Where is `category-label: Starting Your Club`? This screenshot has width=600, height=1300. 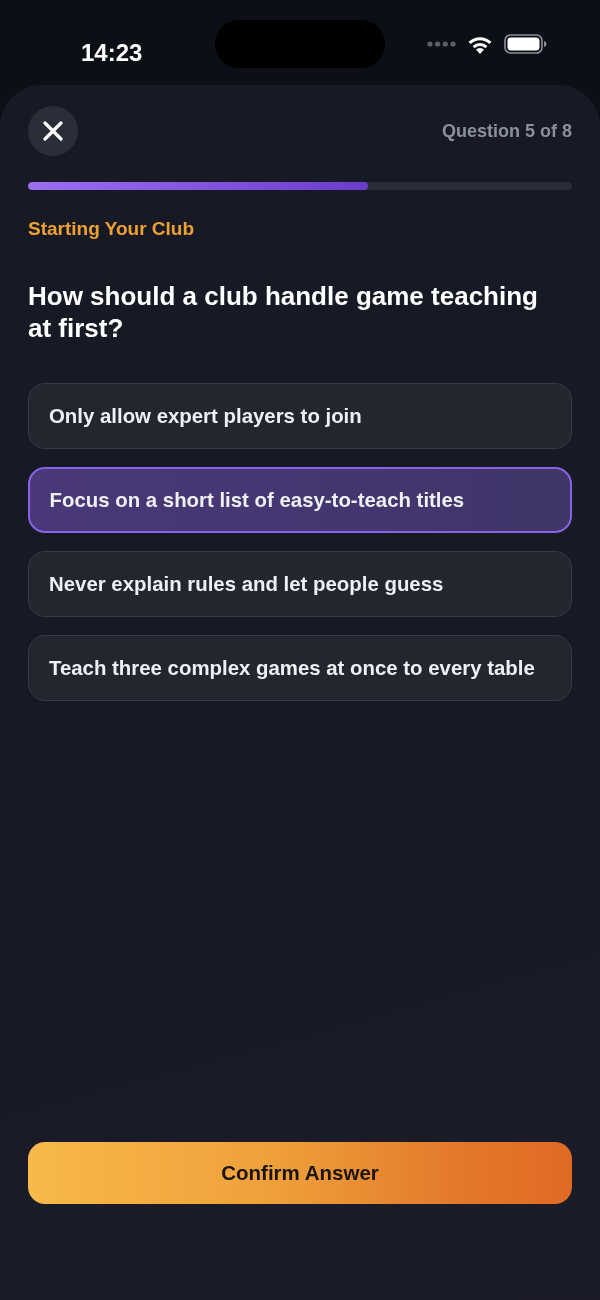 category-label: Starting Your Club is located at coordinates (111, 229).